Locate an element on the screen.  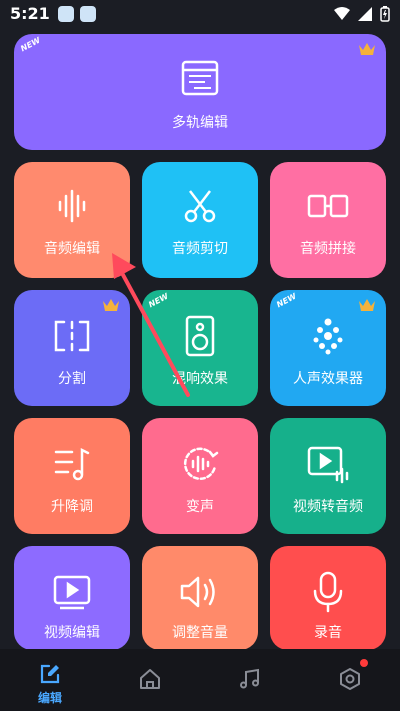
nav-tab-music is located at coordinates (250, 680).